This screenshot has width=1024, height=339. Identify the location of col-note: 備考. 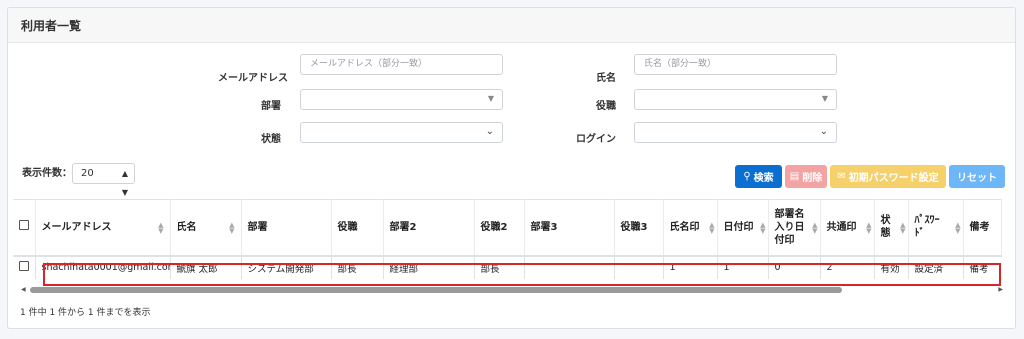
(982, 228).